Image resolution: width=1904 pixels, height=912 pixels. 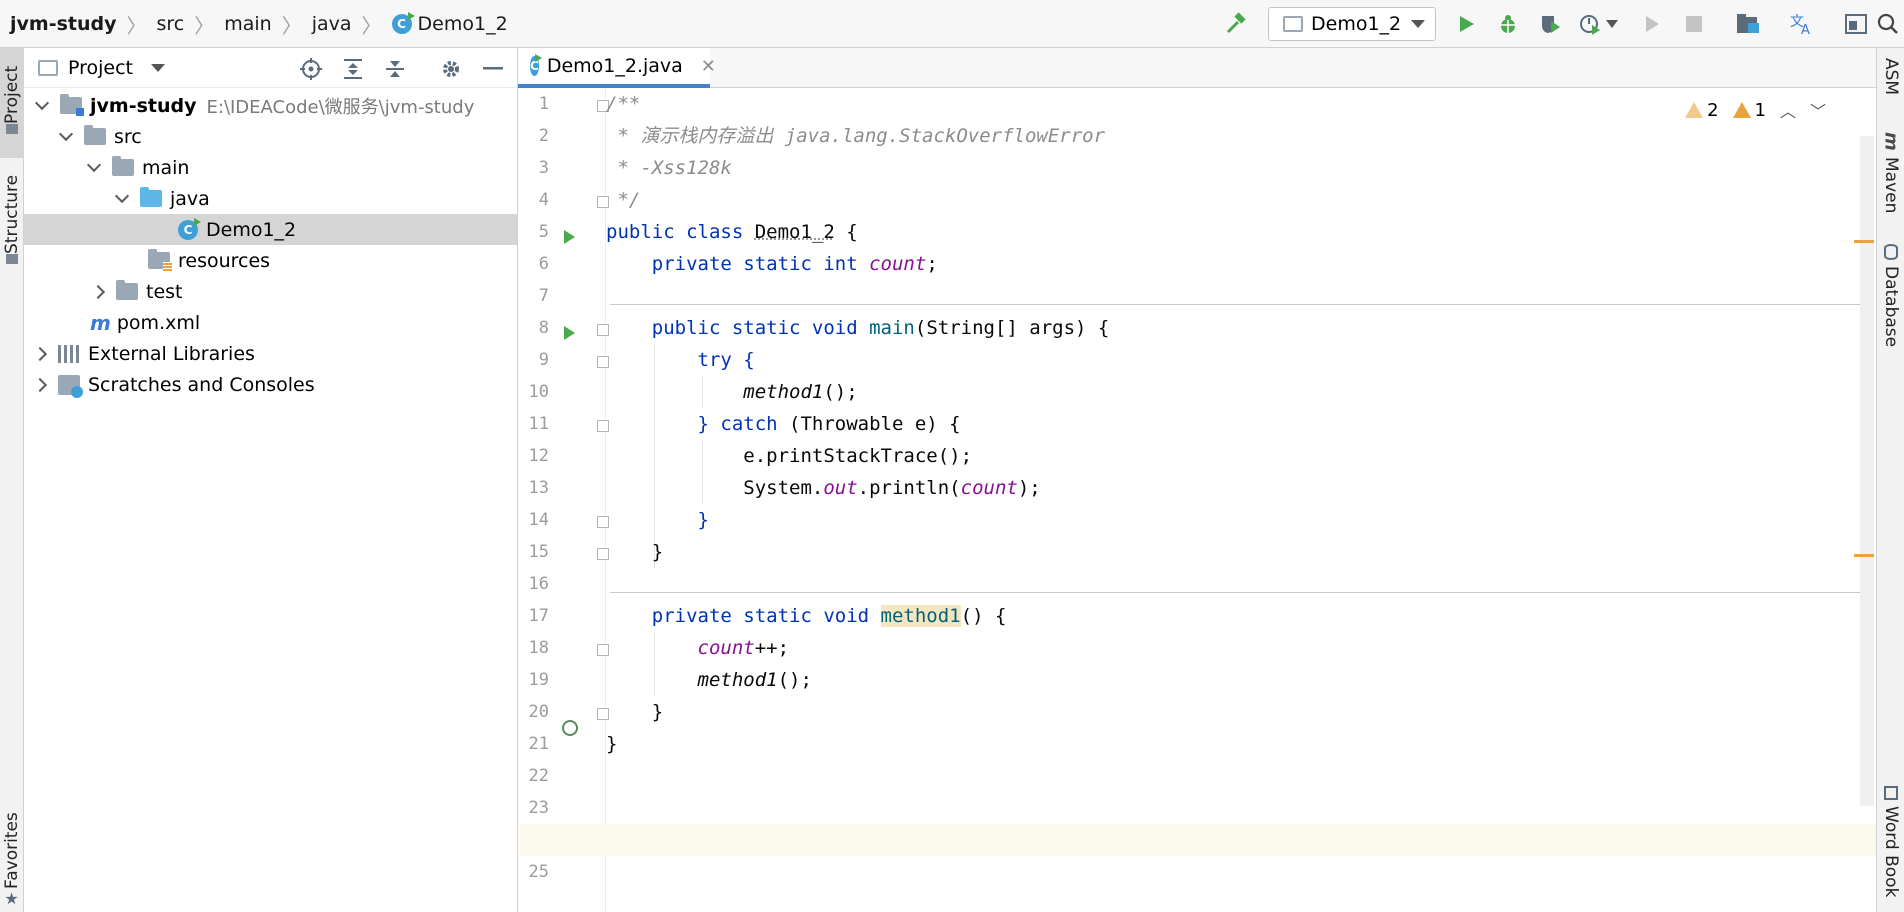 I want to click on tab-word-book-tool-window: Word Book, so click(x=1891, y=841).